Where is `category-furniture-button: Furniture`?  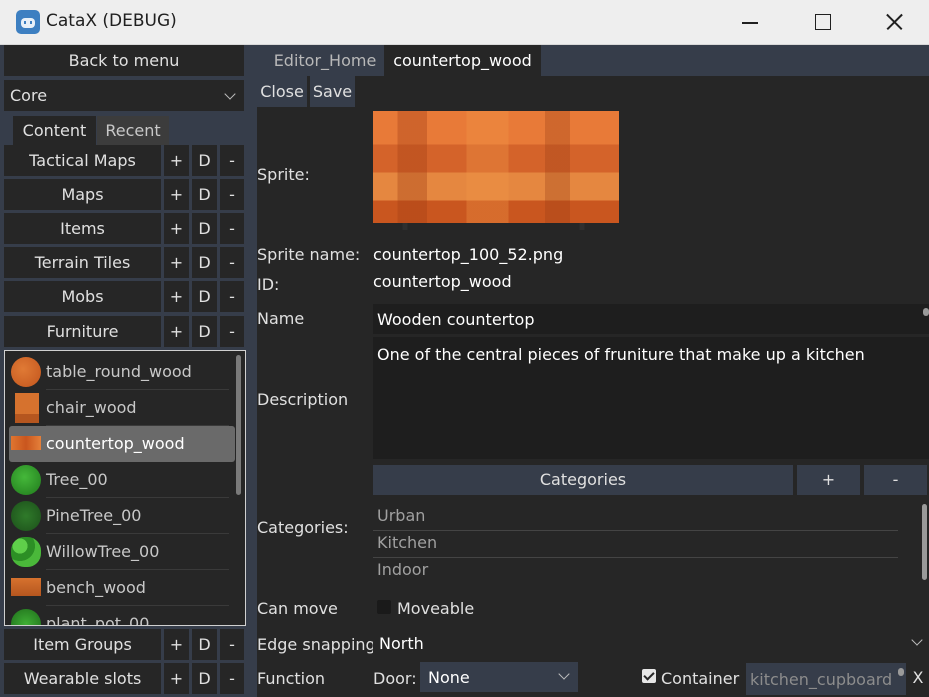
category-furniture-button: Furniture is located at coordinates (82, 331).